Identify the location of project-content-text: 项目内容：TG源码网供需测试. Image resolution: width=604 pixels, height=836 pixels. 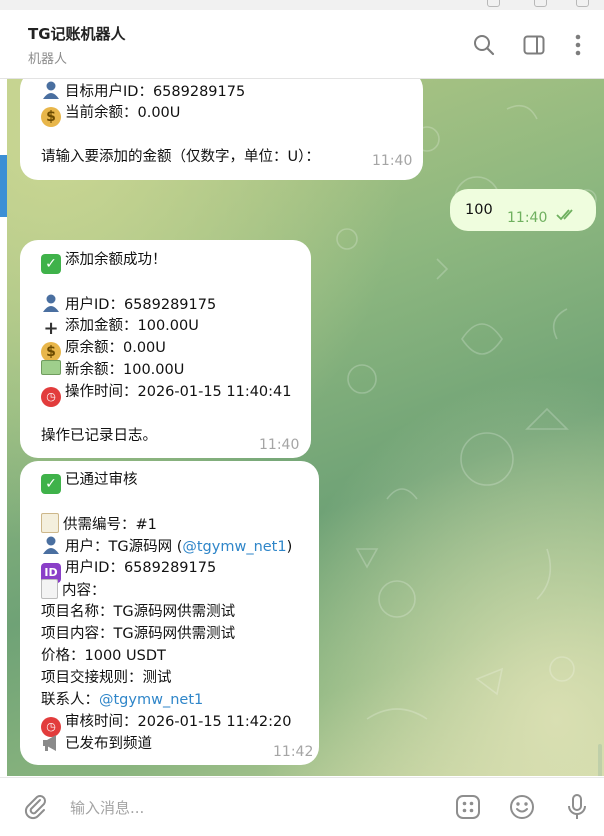
(138, 634).